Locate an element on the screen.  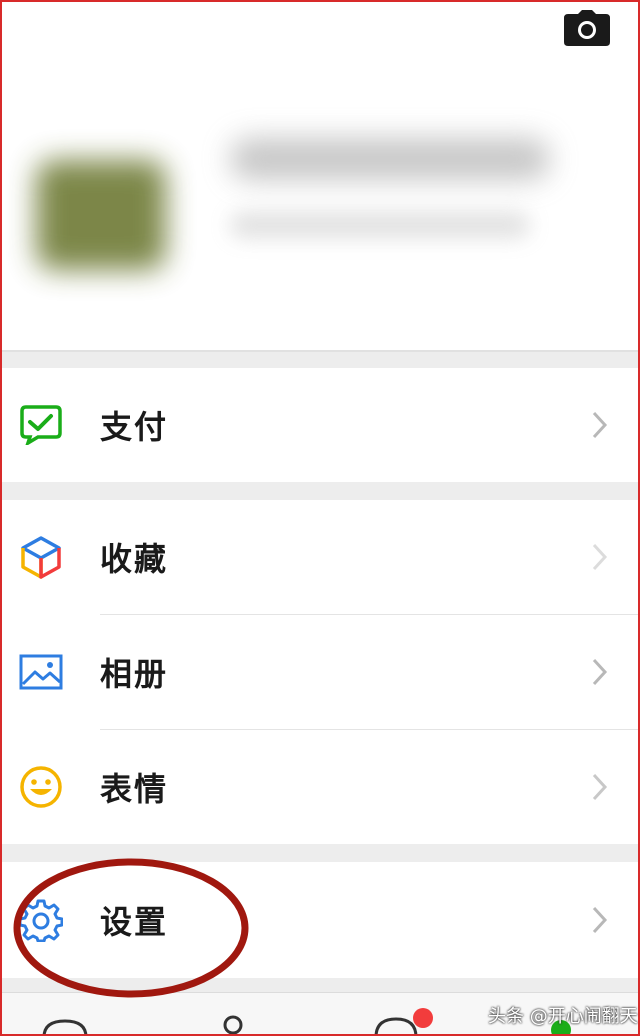
gear-icon is located at coordinates (41, 920).